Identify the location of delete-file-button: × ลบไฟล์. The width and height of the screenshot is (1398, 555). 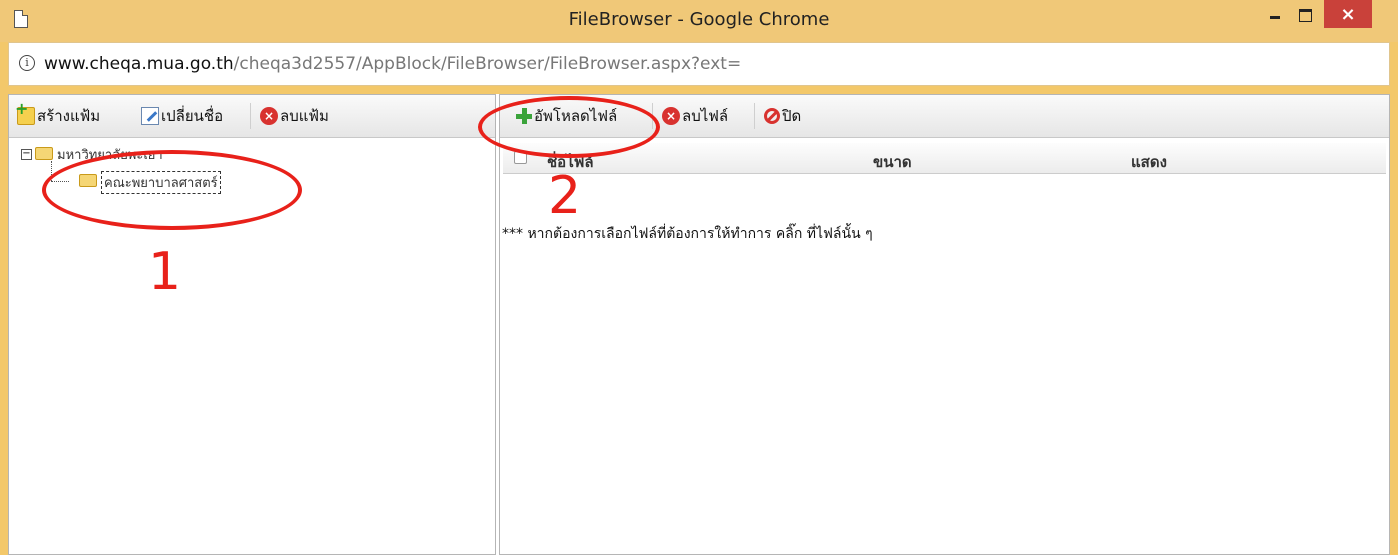
(695, 116).